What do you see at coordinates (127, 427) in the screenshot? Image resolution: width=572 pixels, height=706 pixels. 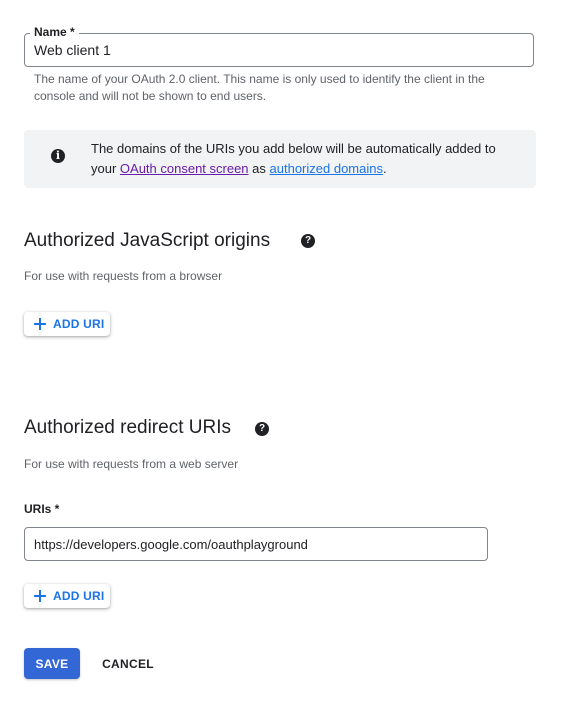 I see `redirect-uris-title: Authorized redirect URIs` at bounding box center [127, 427].